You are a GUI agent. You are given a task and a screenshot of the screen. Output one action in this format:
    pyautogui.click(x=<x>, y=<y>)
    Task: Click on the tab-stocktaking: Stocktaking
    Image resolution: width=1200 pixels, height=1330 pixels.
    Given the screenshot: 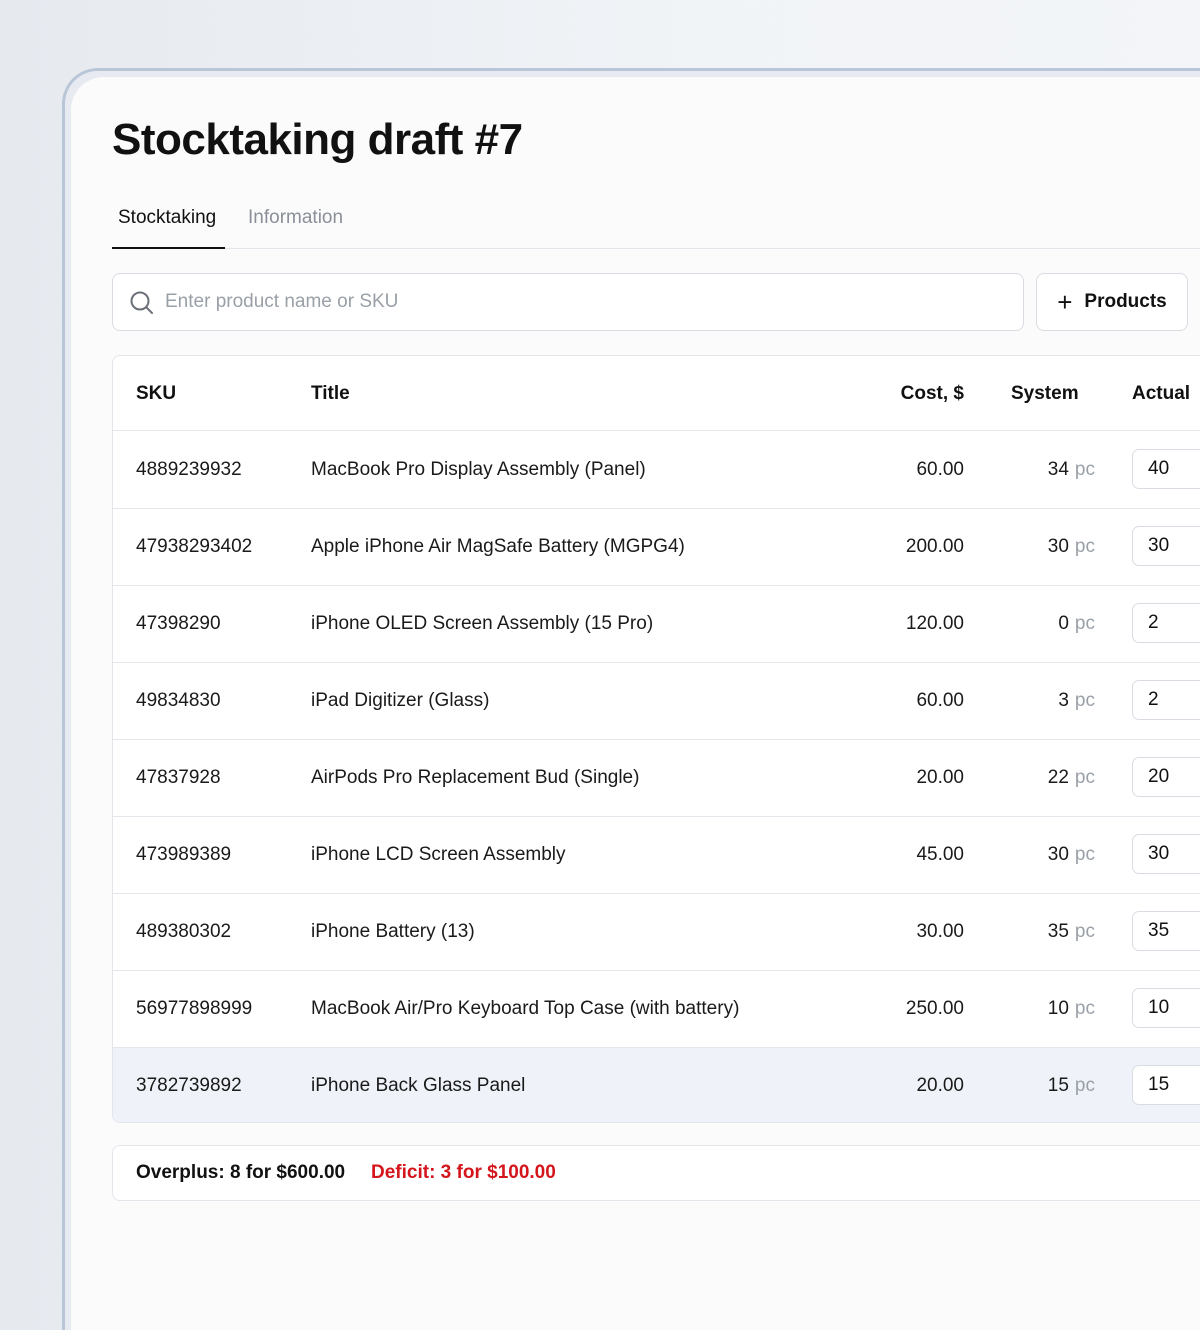 What is the action you would take?
    pyautogui.click(x=168, y=224)
    